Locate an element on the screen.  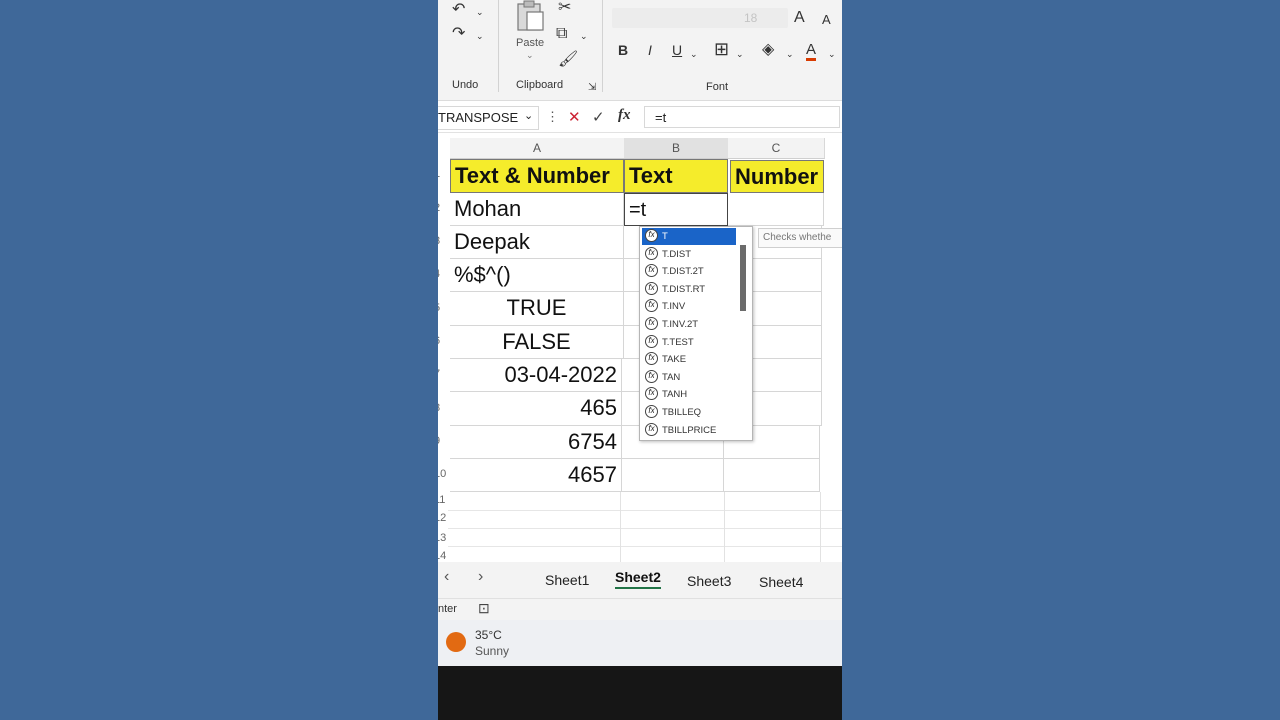
borders-icon: ⊞ is located at coordinates (721, 49).